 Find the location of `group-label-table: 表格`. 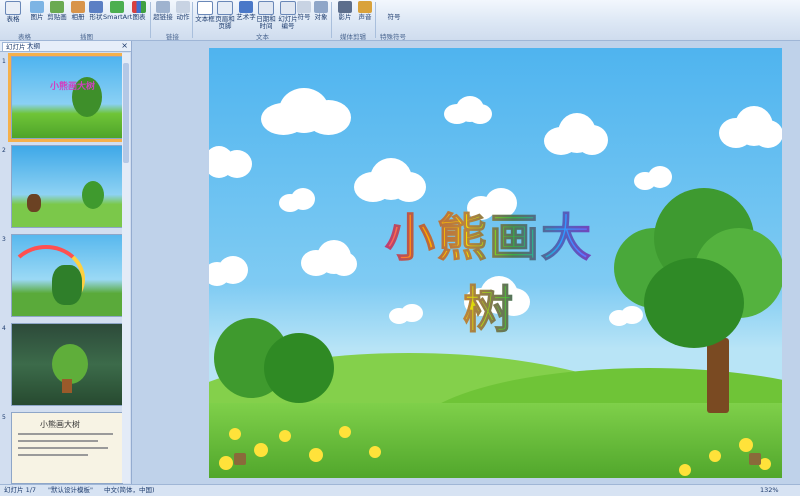

group-label-table: 表格 is located at coordinates (24, 37).